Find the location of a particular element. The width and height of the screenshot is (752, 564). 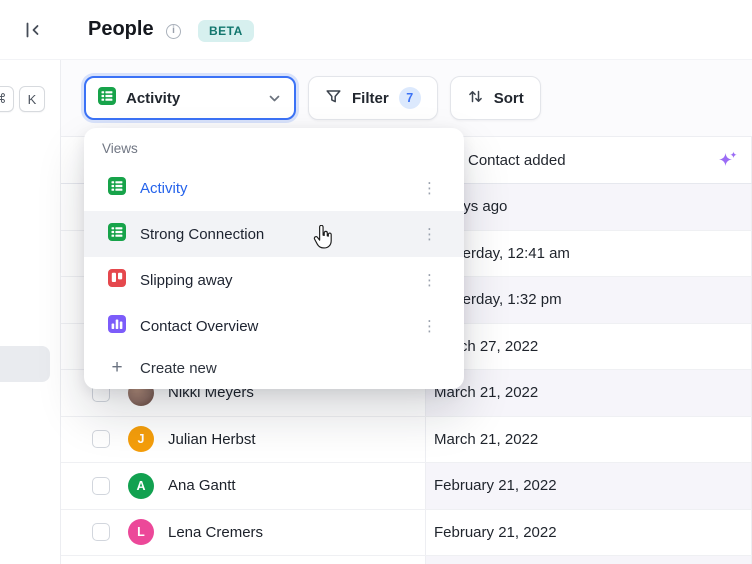

sort-button-label: Sort is located at coordinates (508, 98).